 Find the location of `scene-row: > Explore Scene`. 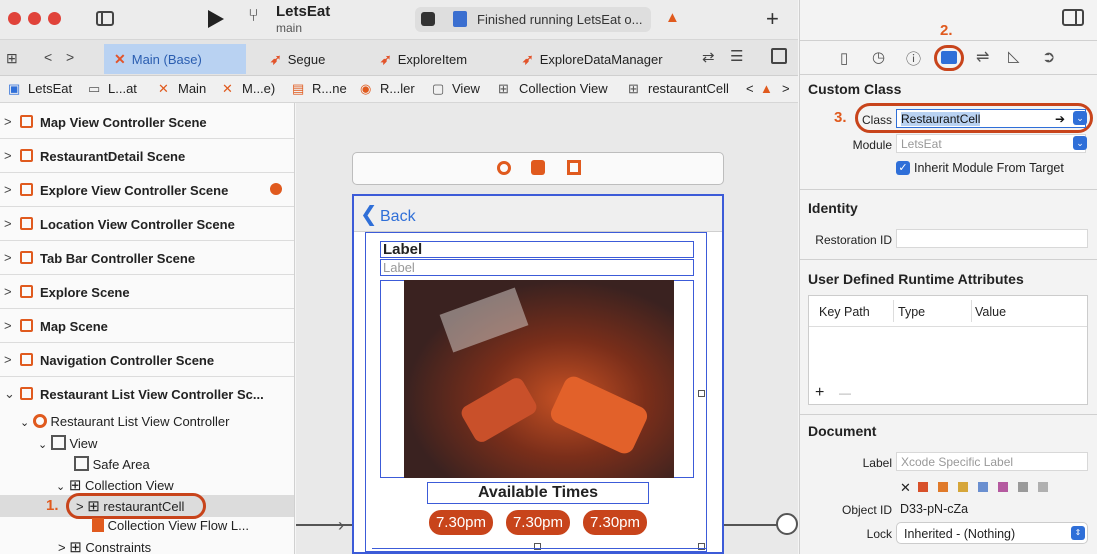

scene-row: > Explore Scene is located at coordinates (147, 292).